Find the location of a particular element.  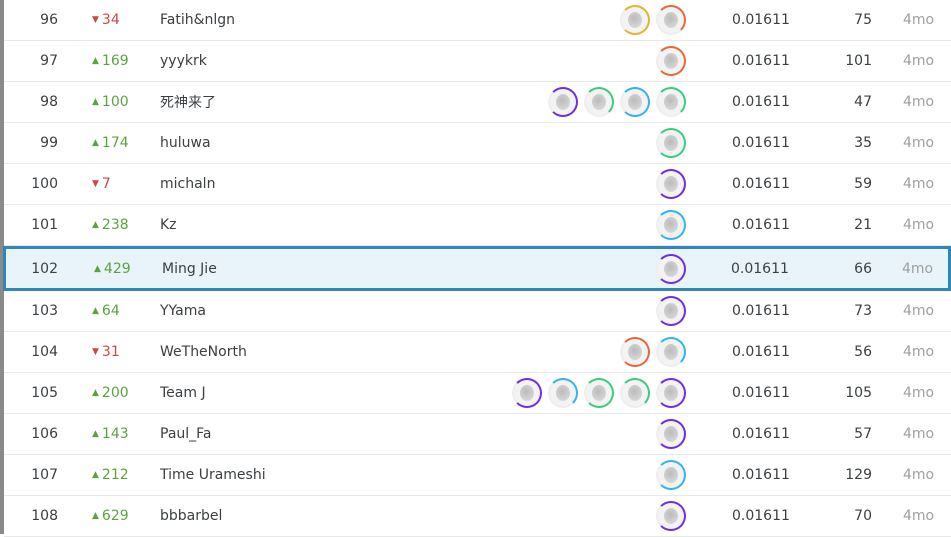

team-name: 死神来了 is located at coordinates (188, 102).